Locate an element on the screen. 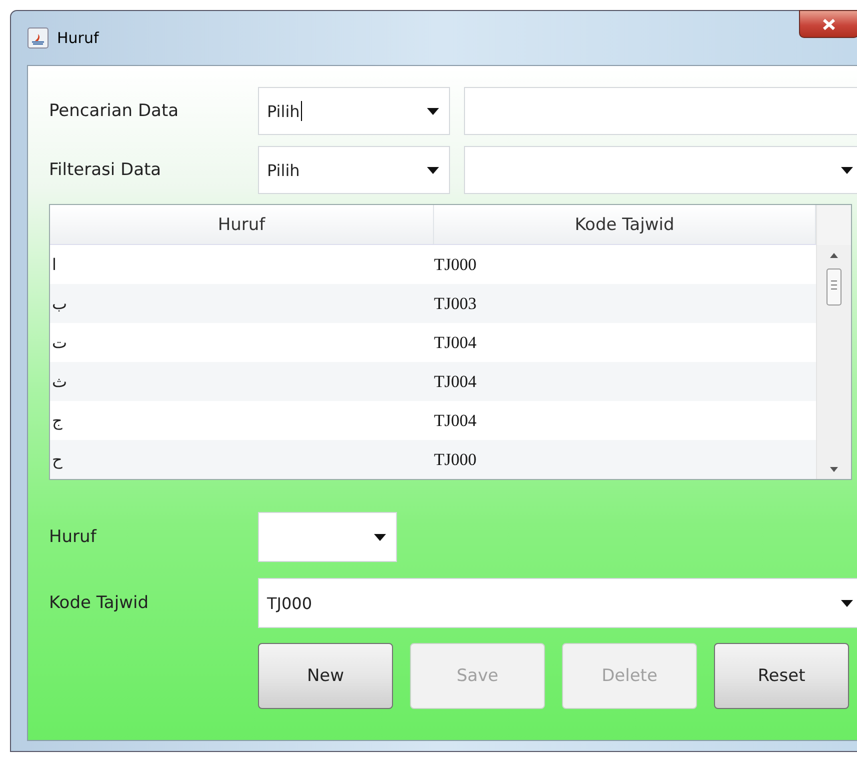  table-cell-text: ا is located at coordinates (53, 264).